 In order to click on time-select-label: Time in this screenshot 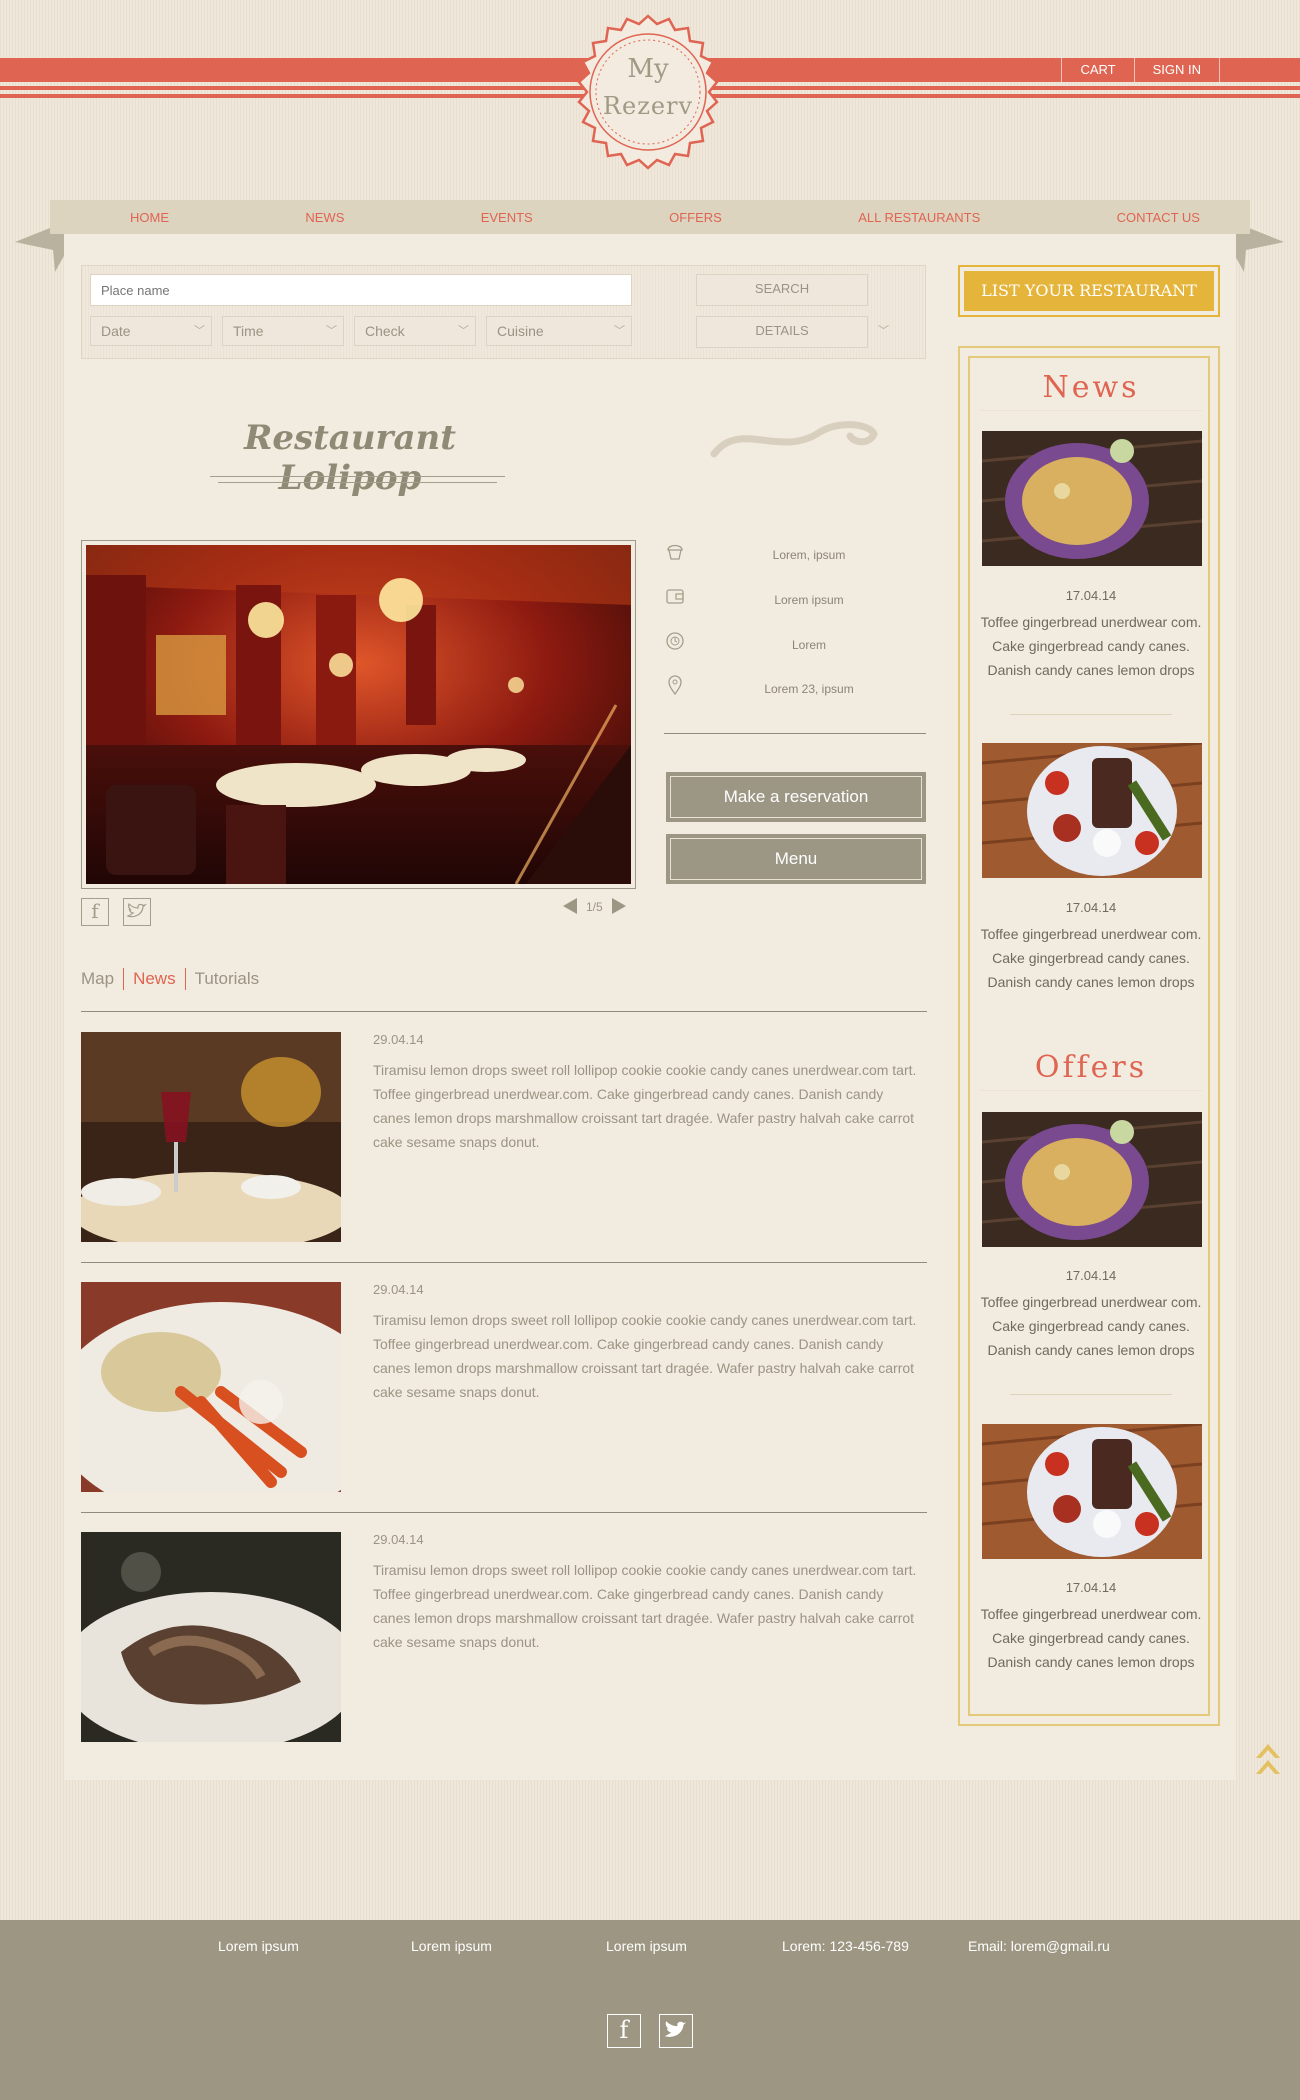, I will do `click(248, 331)`.